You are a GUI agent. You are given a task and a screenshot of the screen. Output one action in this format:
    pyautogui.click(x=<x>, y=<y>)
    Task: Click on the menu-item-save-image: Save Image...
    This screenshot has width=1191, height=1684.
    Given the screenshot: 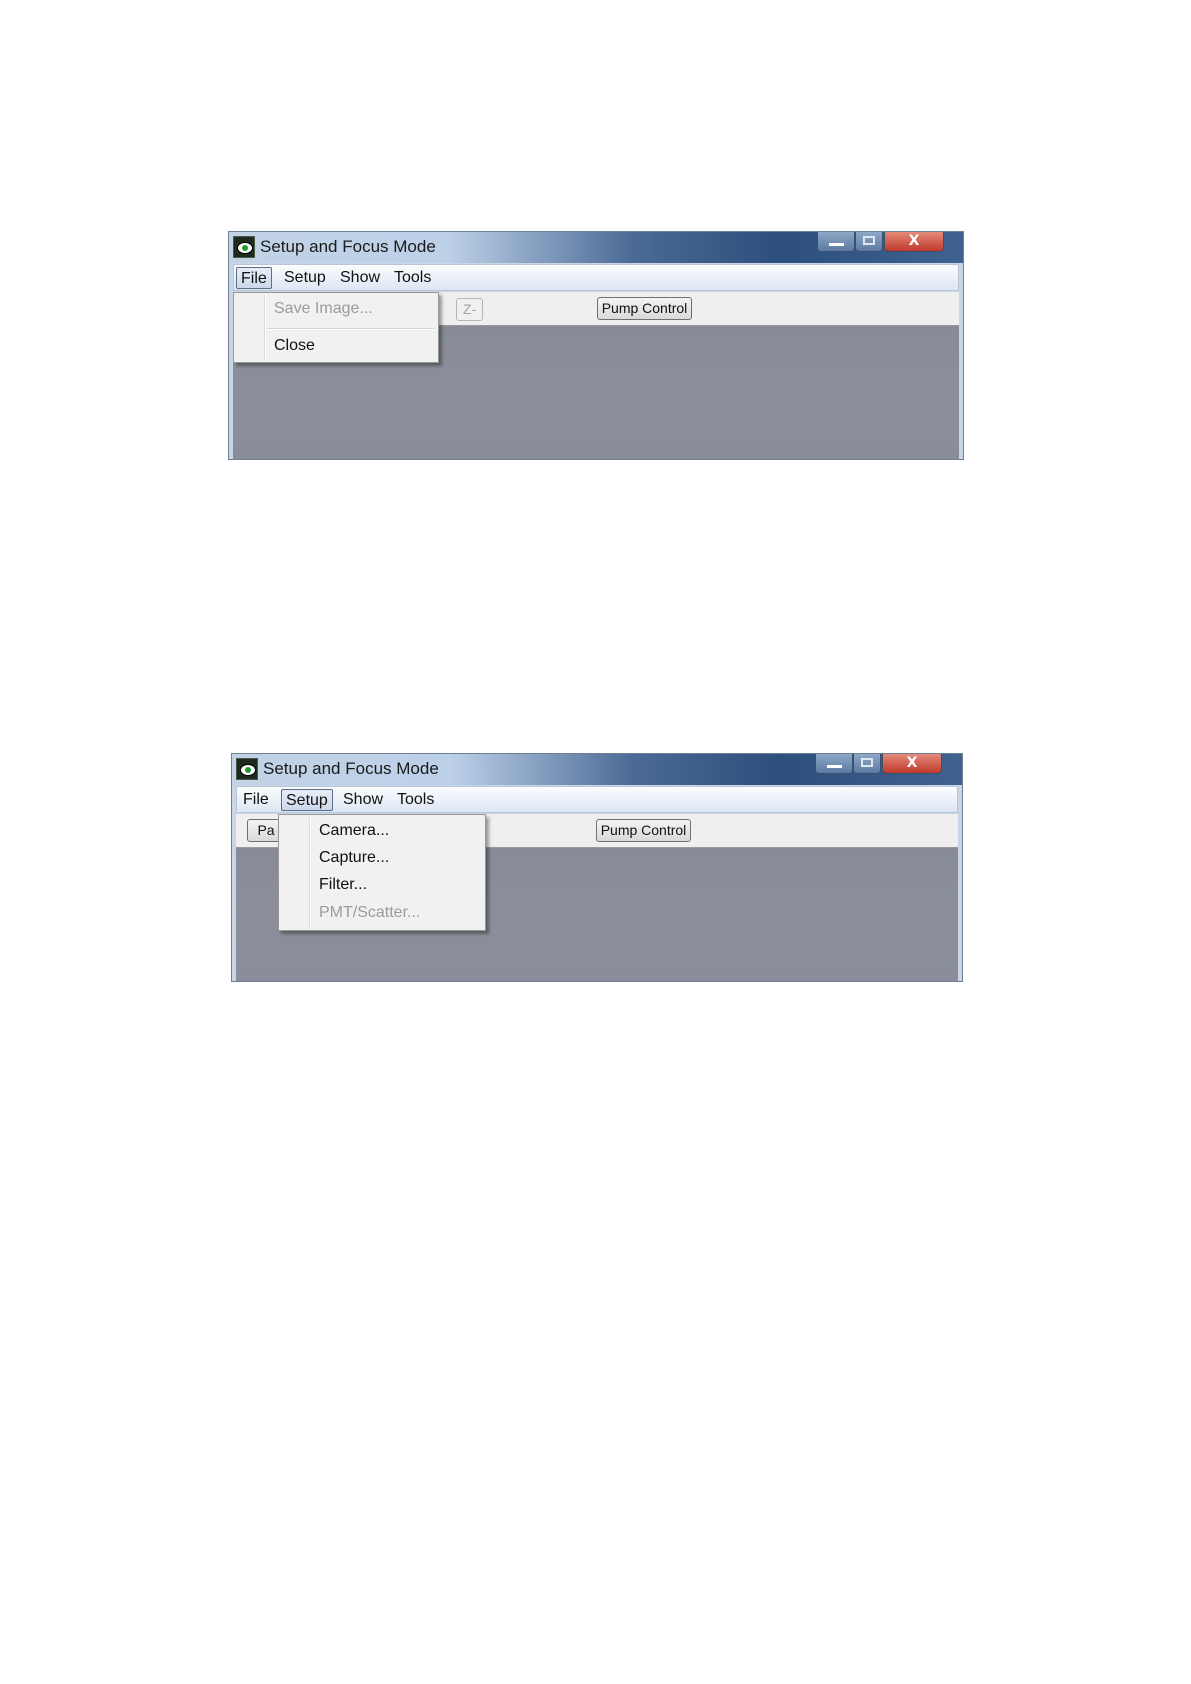 What is the action you would take?
    pyautogui.click(x=336, y=309)
    